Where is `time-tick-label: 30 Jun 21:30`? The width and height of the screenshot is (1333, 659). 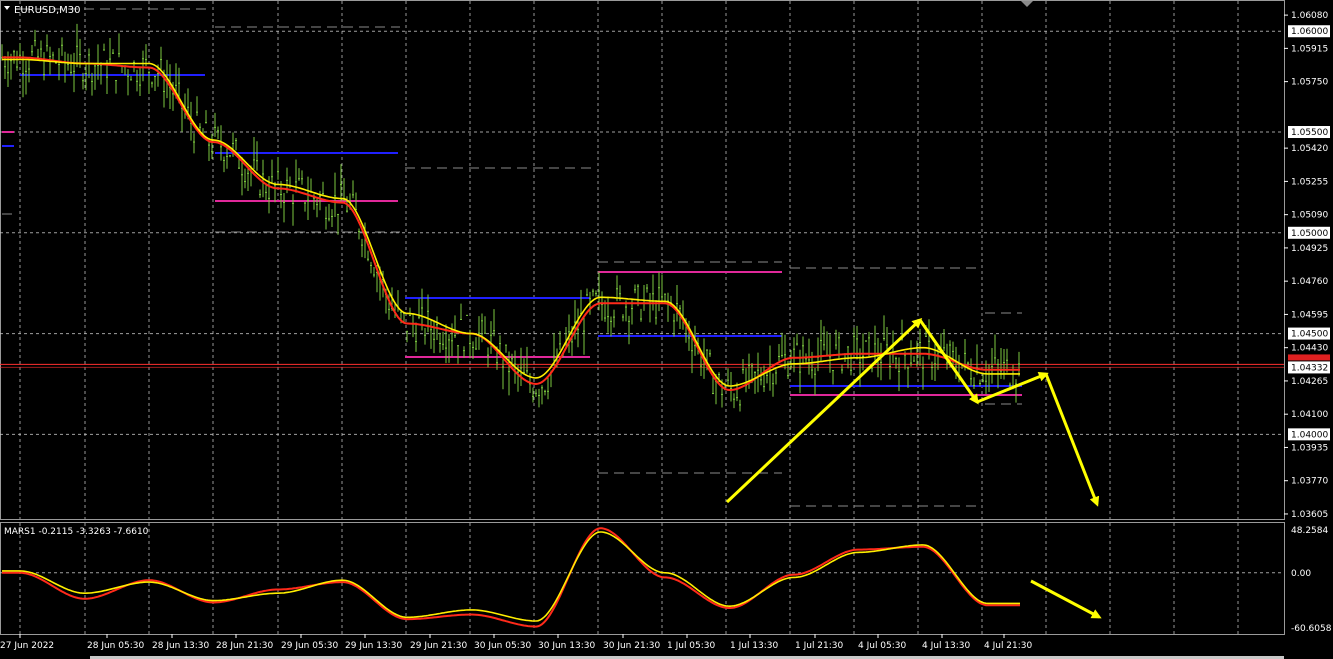 time-tick-label: 30 Jun 21:30 is located at coordinates (631, 646).